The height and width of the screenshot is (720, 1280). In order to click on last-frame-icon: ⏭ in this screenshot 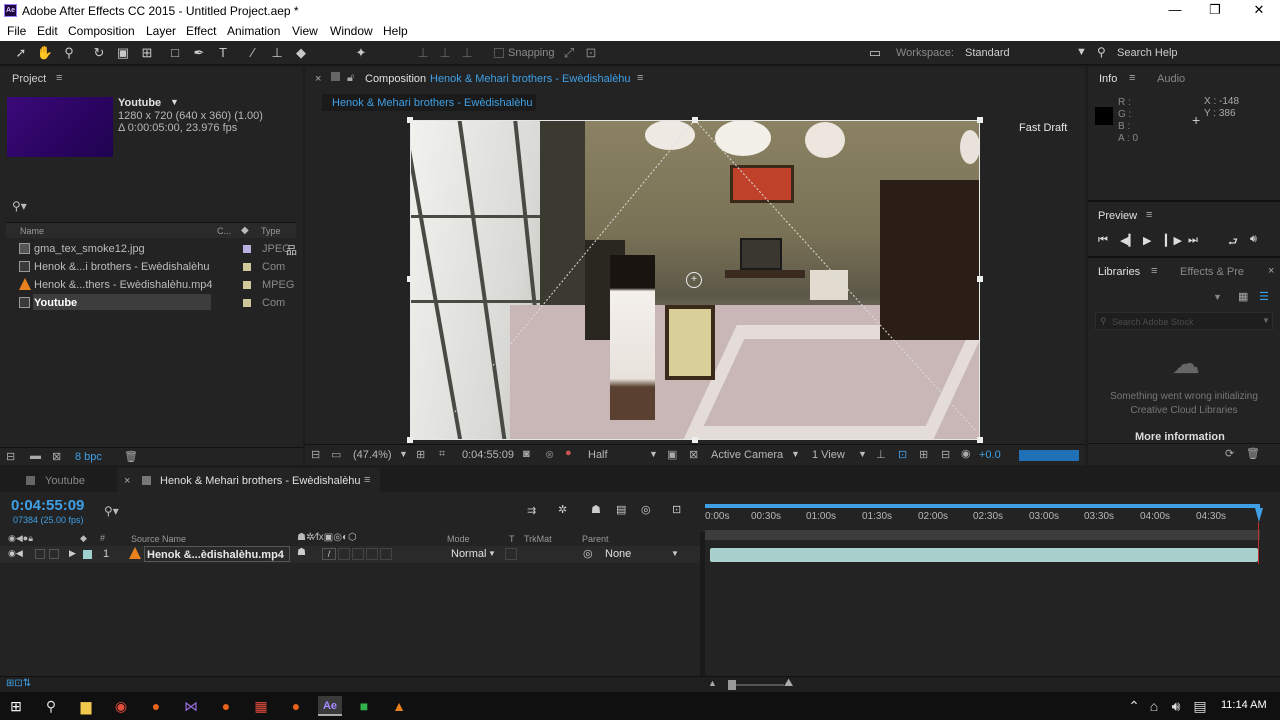, I will do `click(1193, 240)`.